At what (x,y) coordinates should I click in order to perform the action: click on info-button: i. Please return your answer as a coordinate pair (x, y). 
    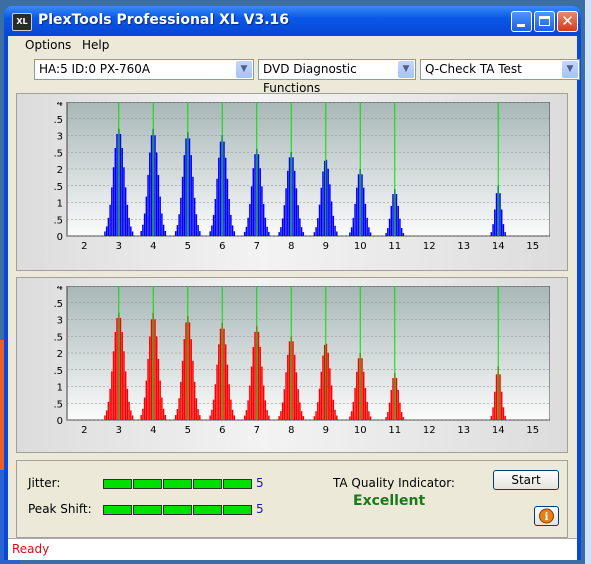
    Looking at the image, I should click on (546, 516).